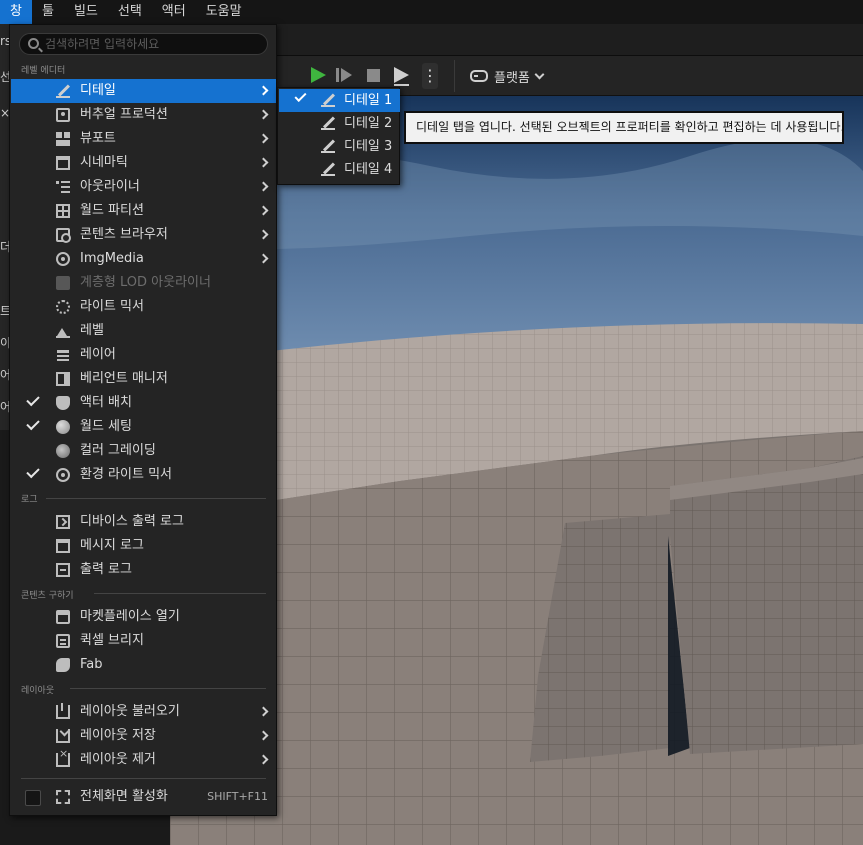 The height and width of the screenshot is (845, 863). I want to click on menu-item-world-partition: 월드 파티션, so click(143, 211).